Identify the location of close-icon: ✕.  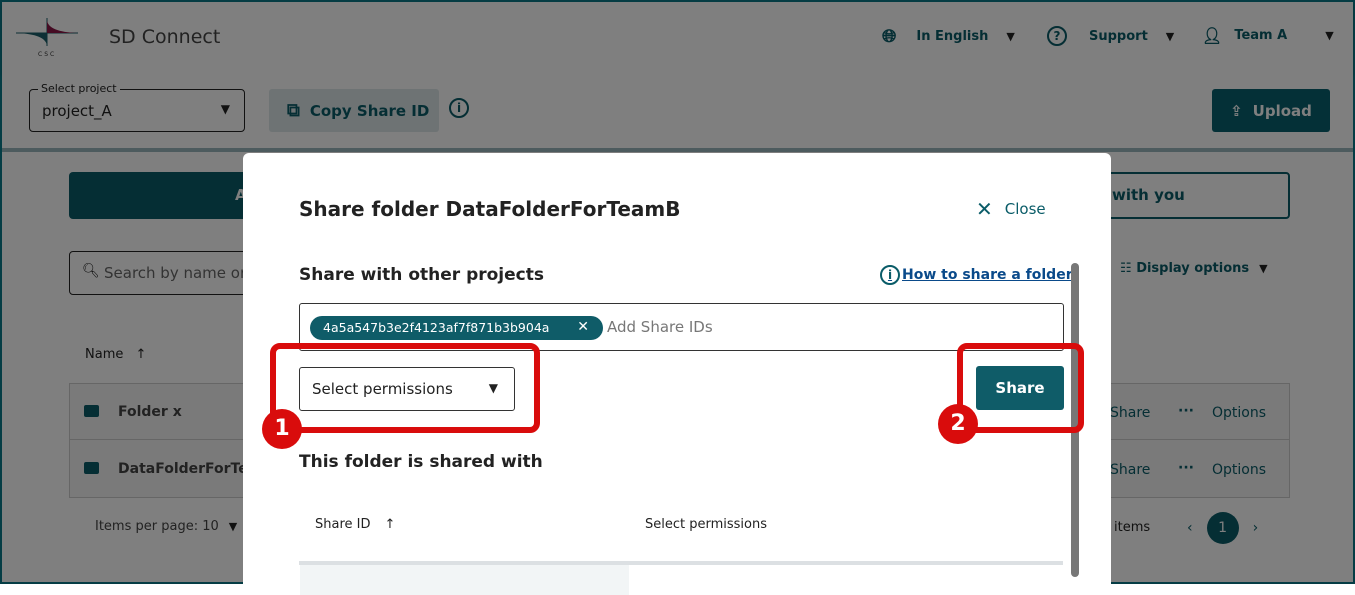
(984, 209).